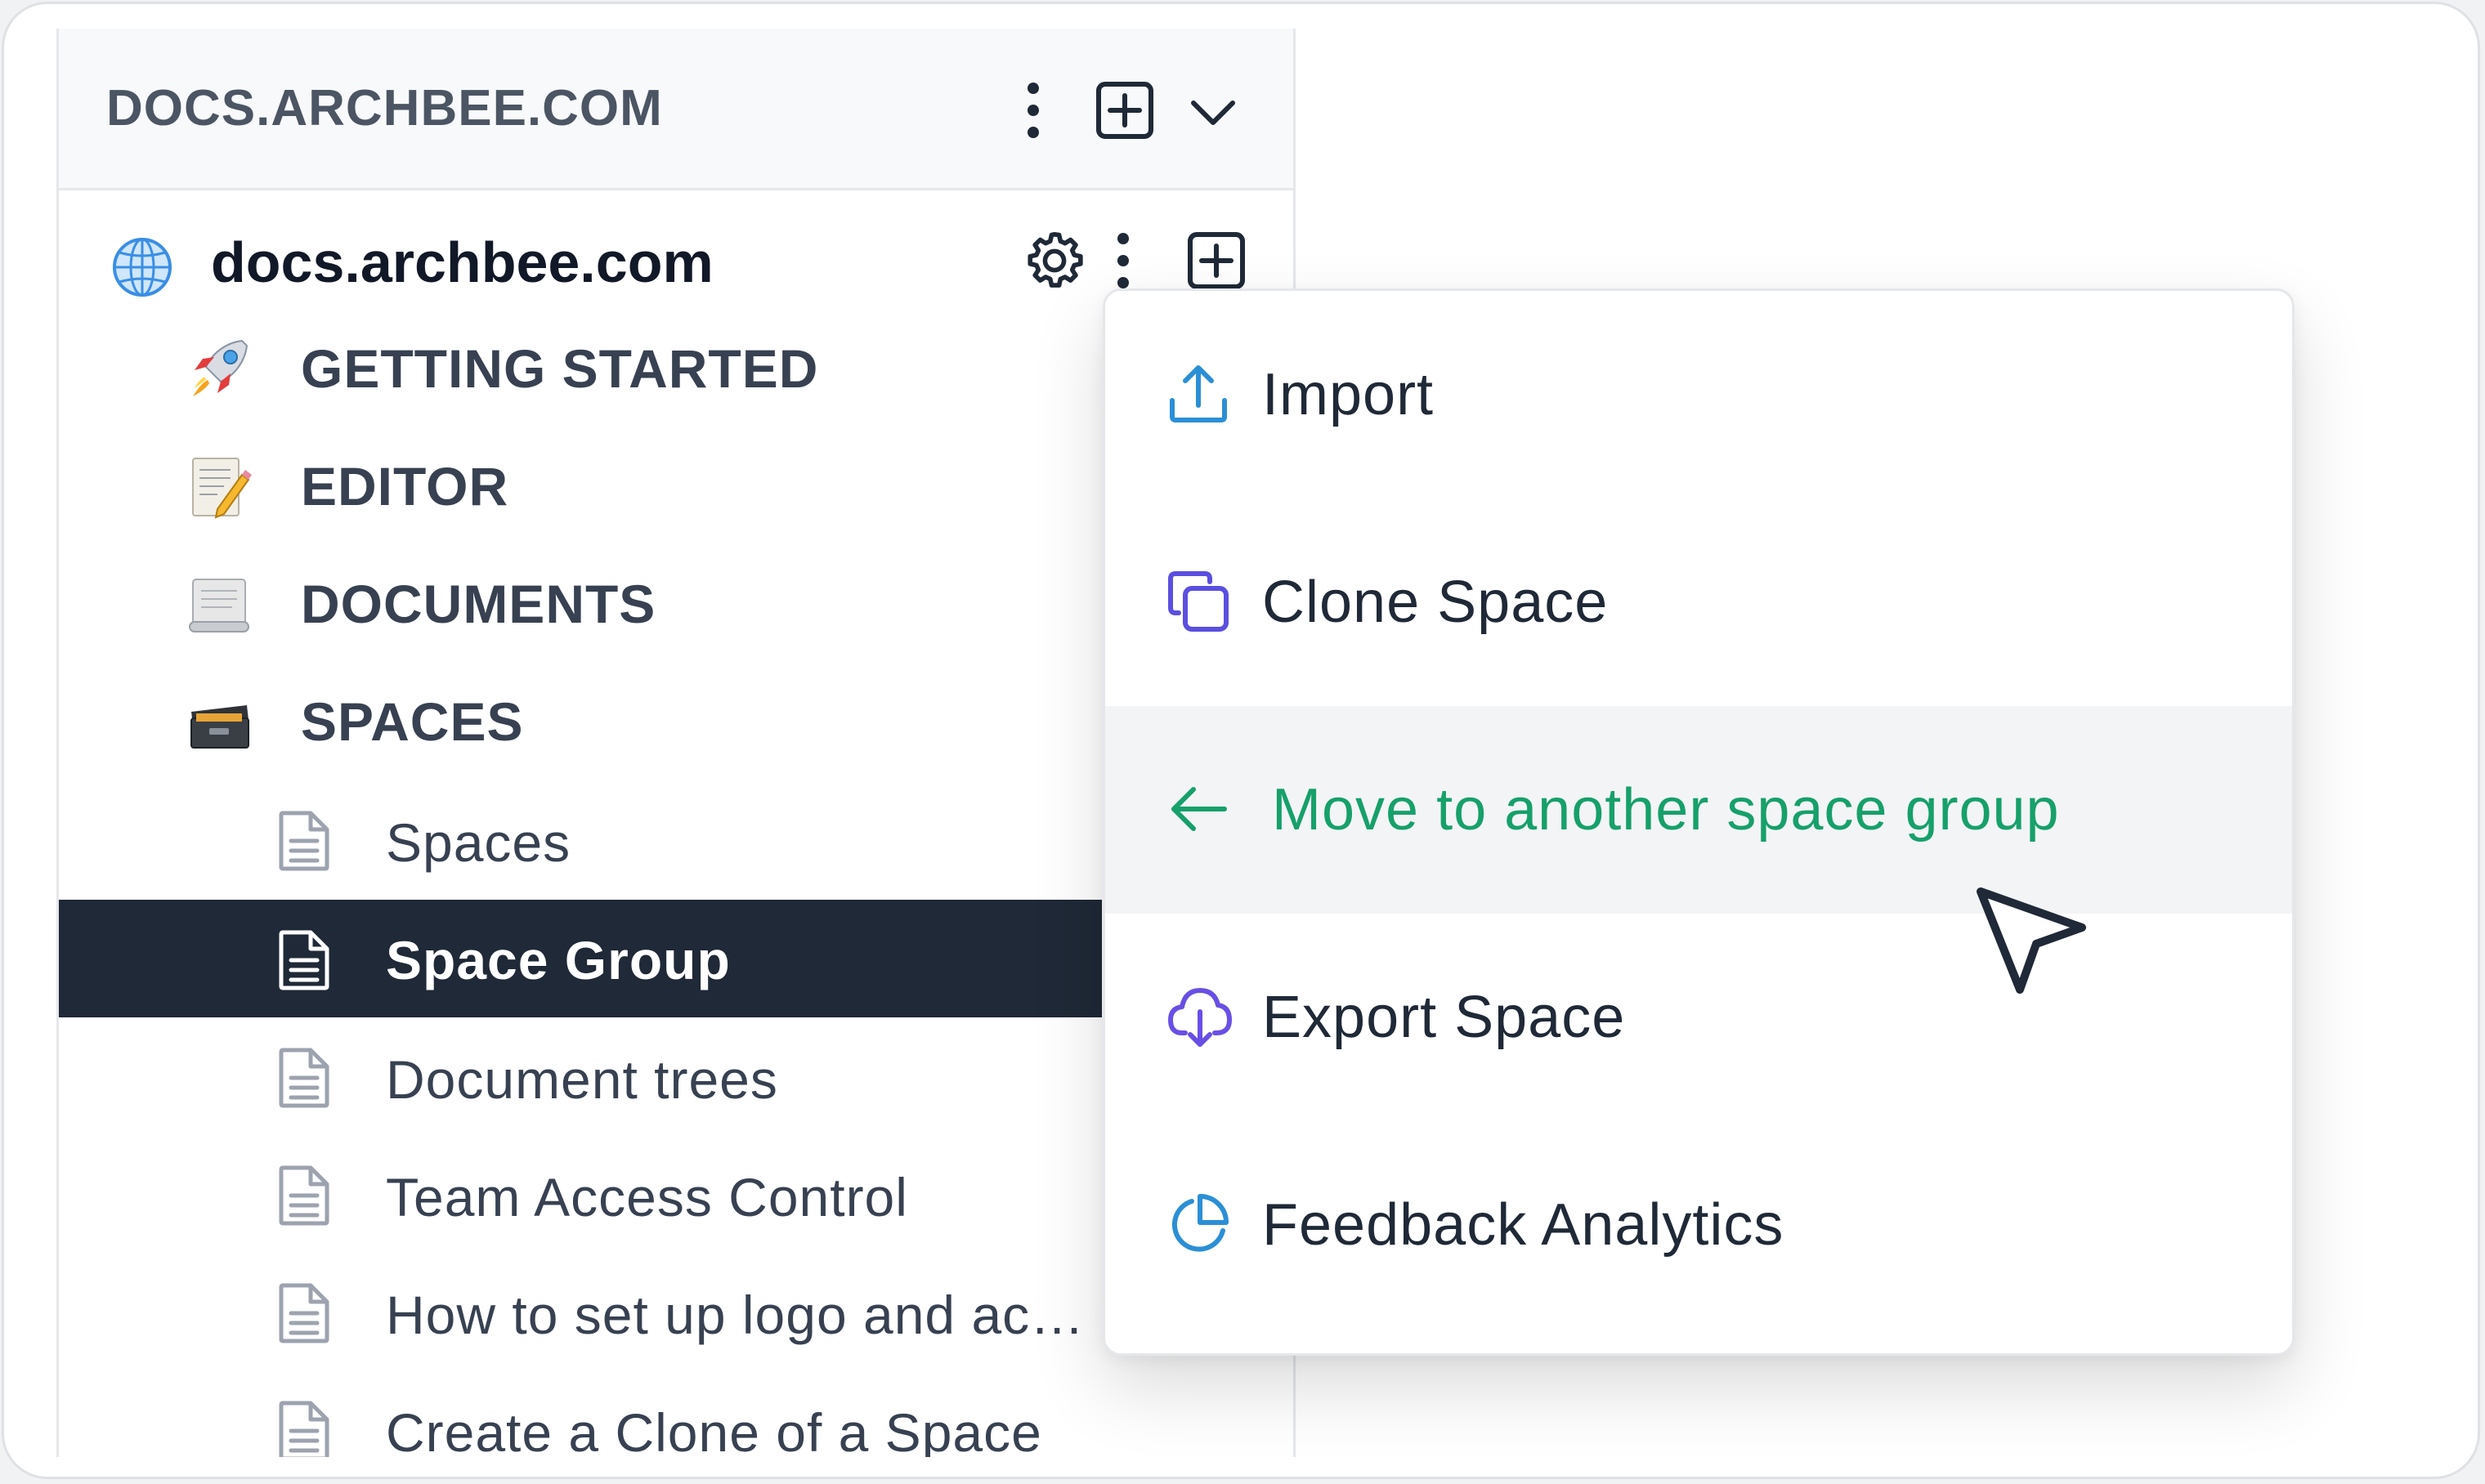  I want to click on gear-icon, so click(1056, 260).